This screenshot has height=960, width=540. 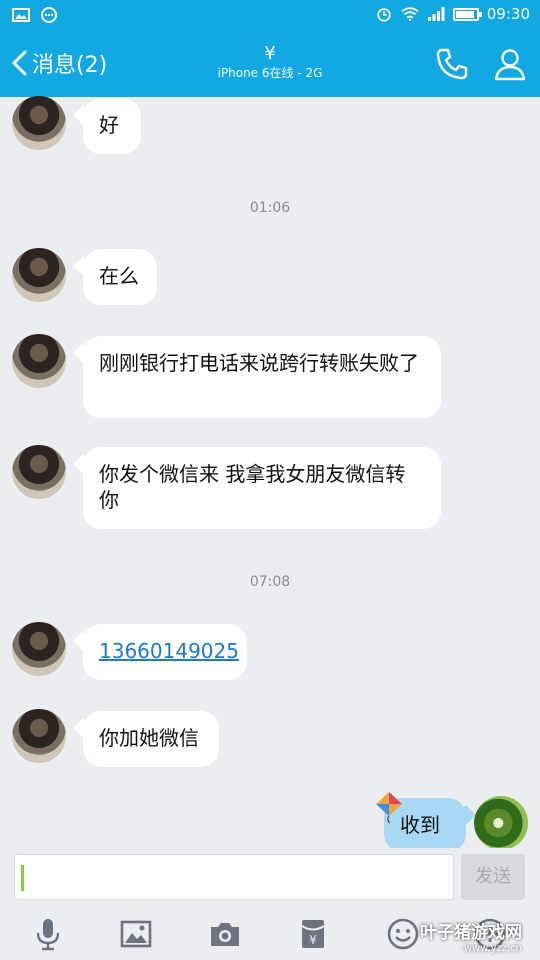 I want to click on message-text: 你加她微信, so click(x=149, y=738).